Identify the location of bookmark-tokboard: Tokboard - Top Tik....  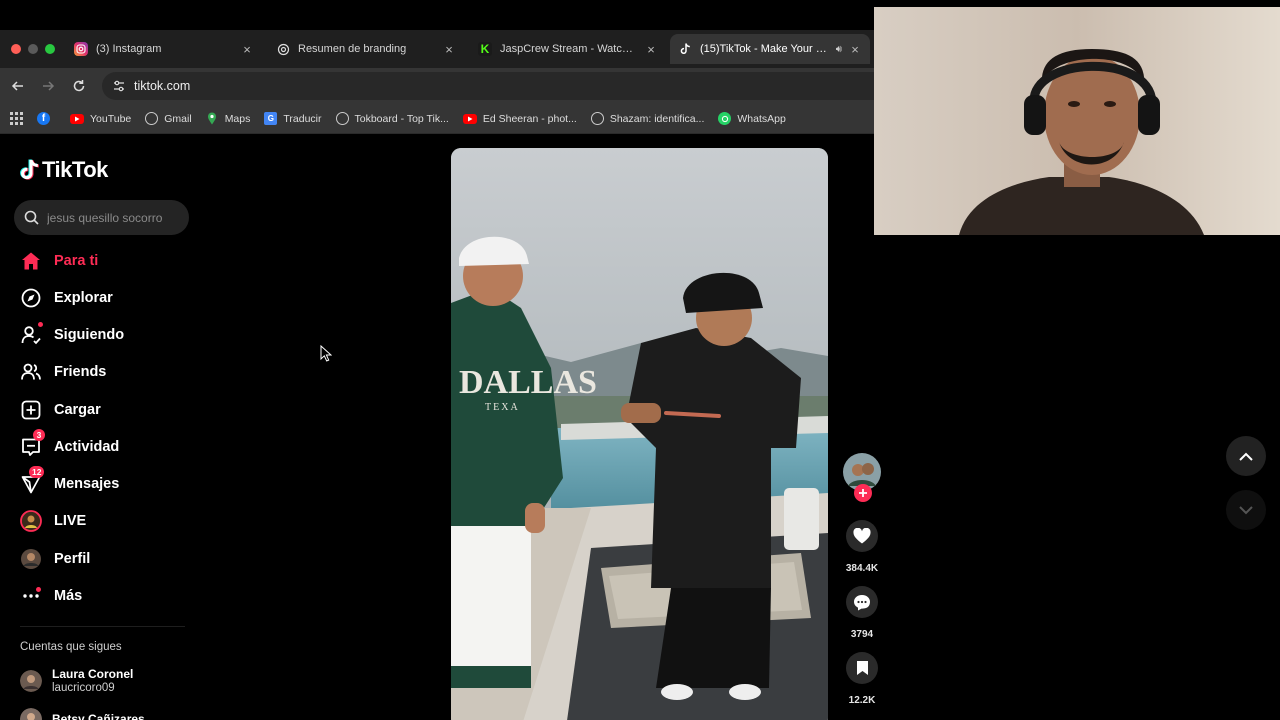
(392, 118).